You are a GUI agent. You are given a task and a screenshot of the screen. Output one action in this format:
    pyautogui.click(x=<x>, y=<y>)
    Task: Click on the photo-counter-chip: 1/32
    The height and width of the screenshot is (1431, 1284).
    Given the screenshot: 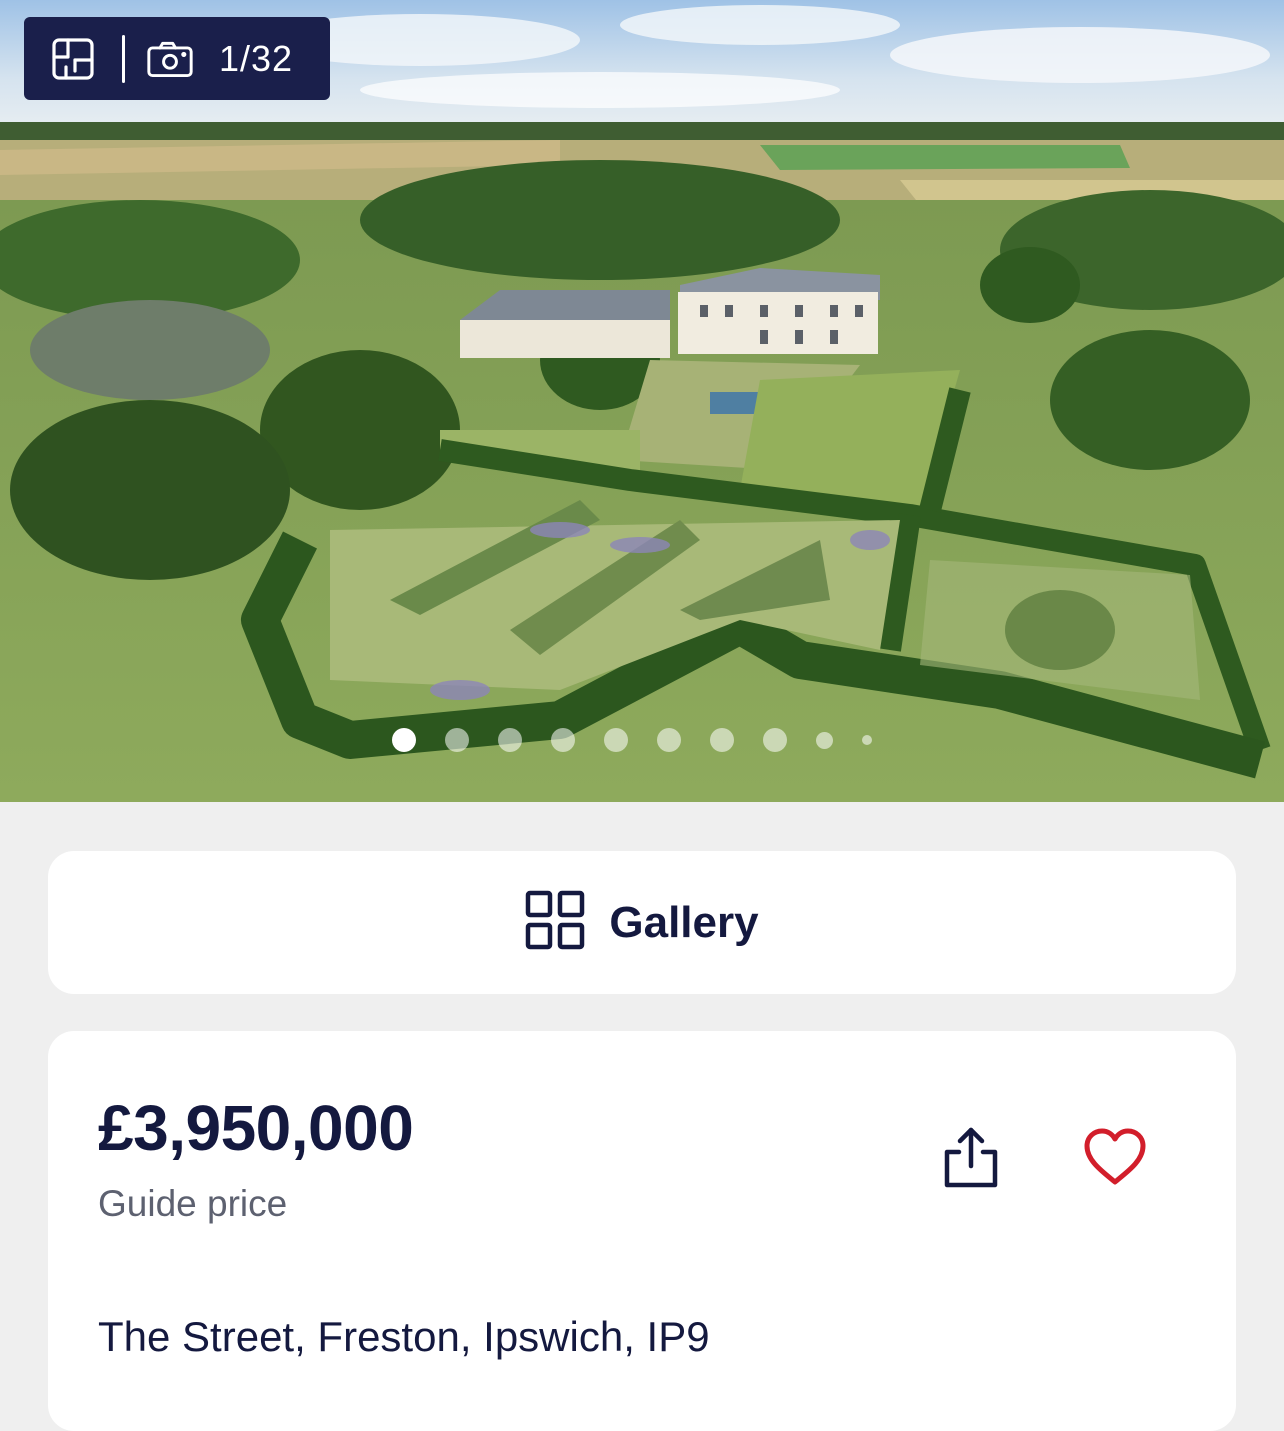 What is the action you would take?
    pyautogui.click(x=177, y=58)
    